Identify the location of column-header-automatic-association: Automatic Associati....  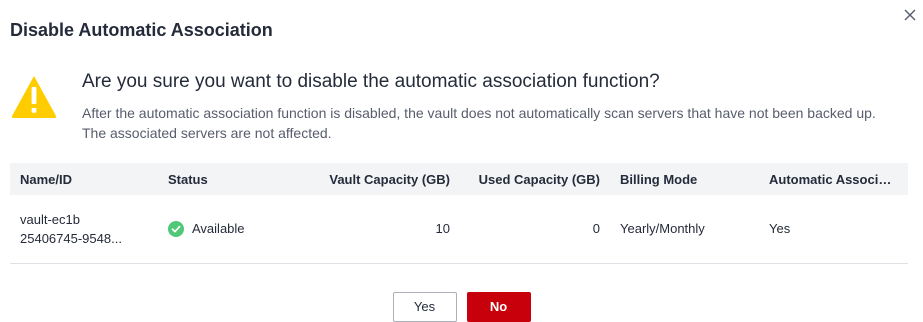
(837, 179).